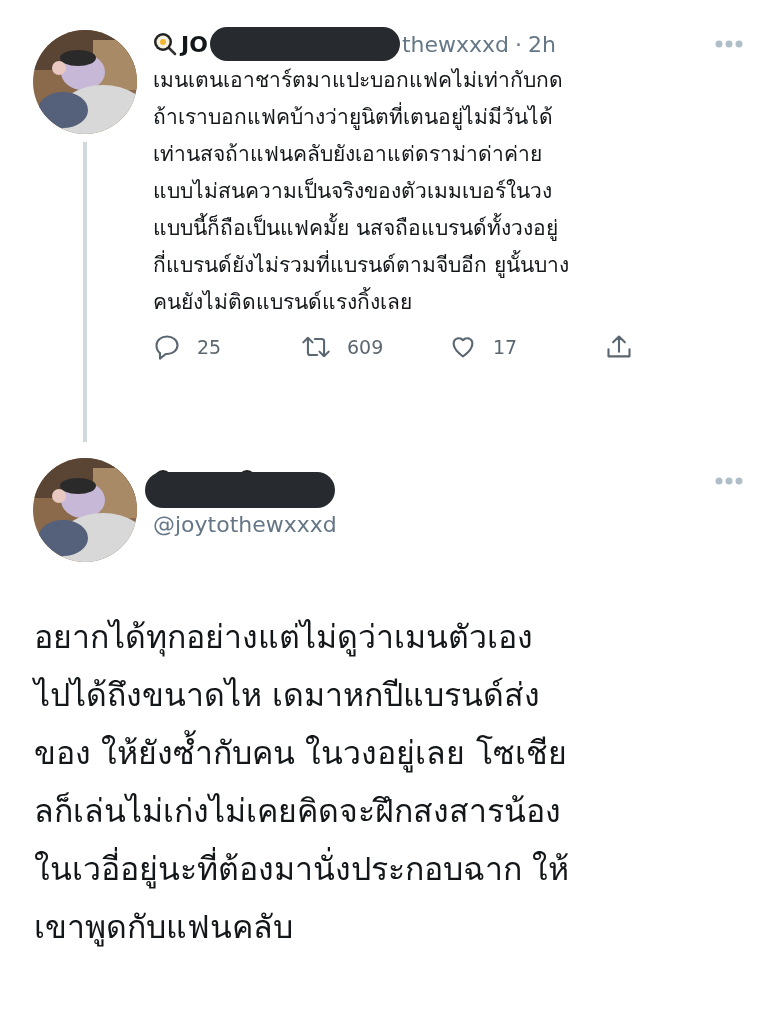 The height and width of the screenshot is (1023, 768). Describe the element at coordinates (365, 347) in the screenshot. I see `action-count: 609` at that location.